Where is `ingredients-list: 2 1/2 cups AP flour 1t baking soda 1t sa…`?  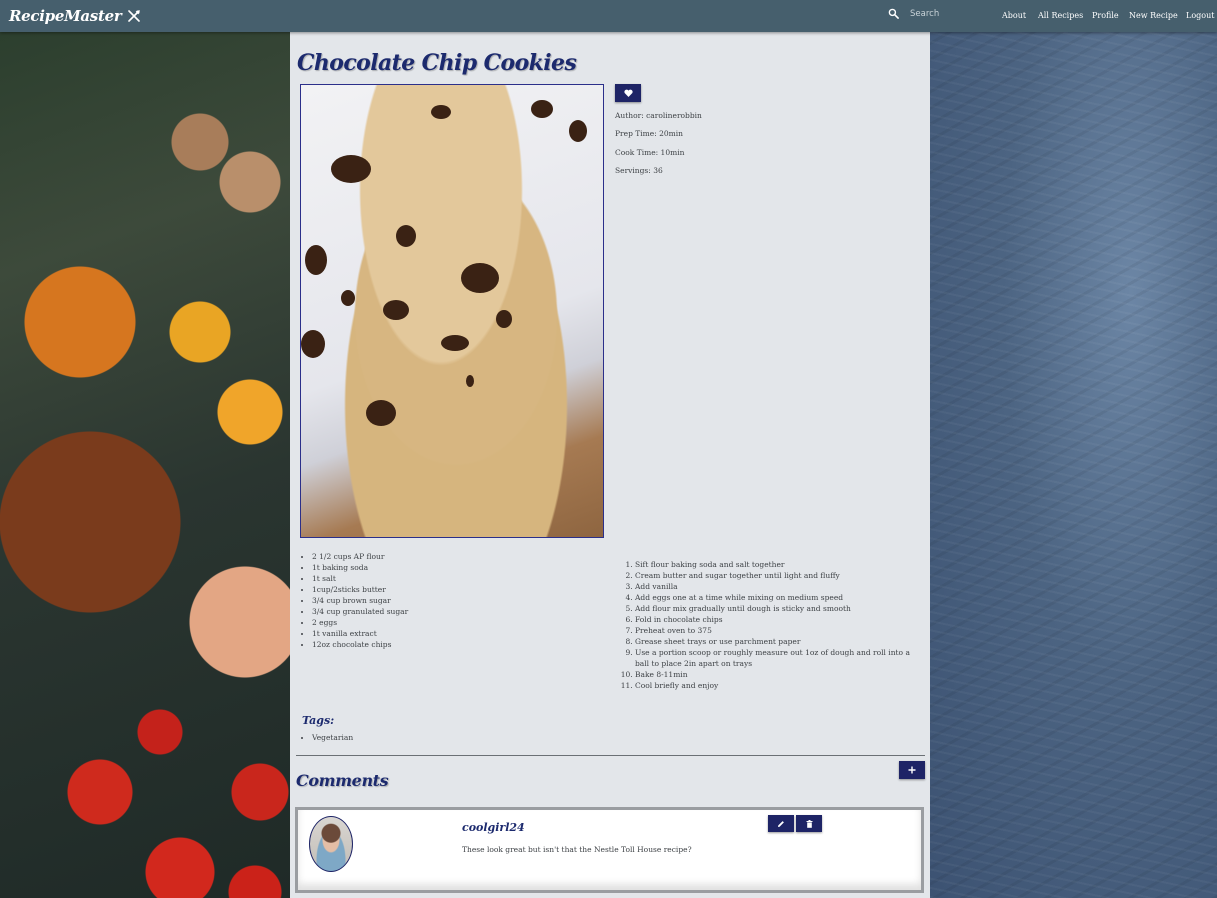 ingredients-list: 2 1/2 cups AP flour 1t baking soda 1t sa… is located at coordinates (360, 600).